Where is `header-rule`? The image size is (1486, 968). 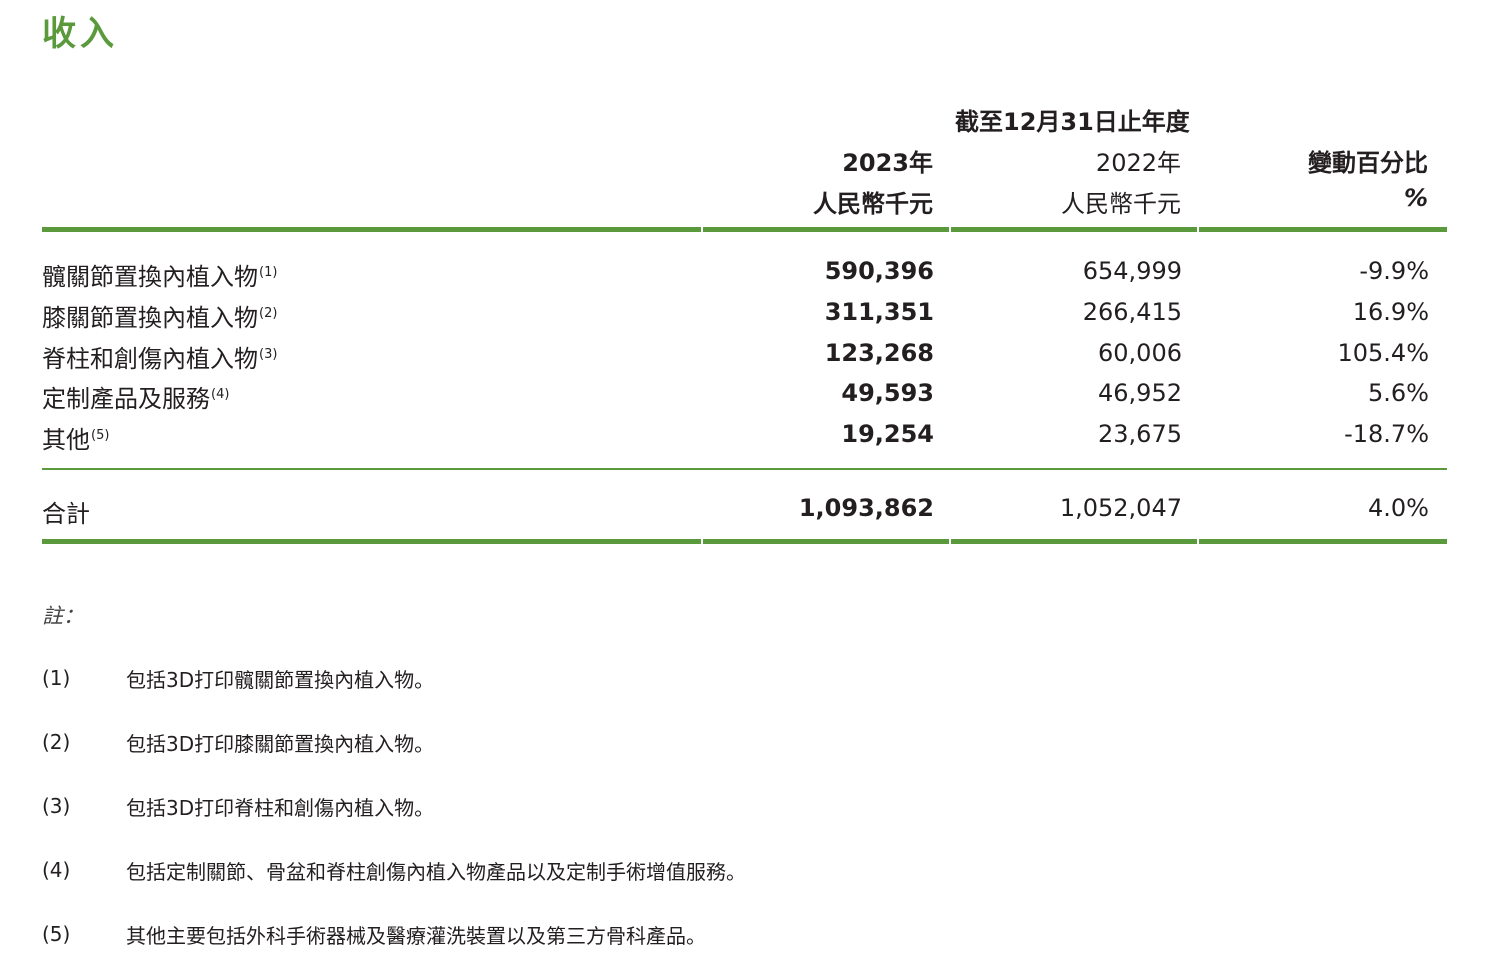
header-rule is located at coordinates (744, 229).